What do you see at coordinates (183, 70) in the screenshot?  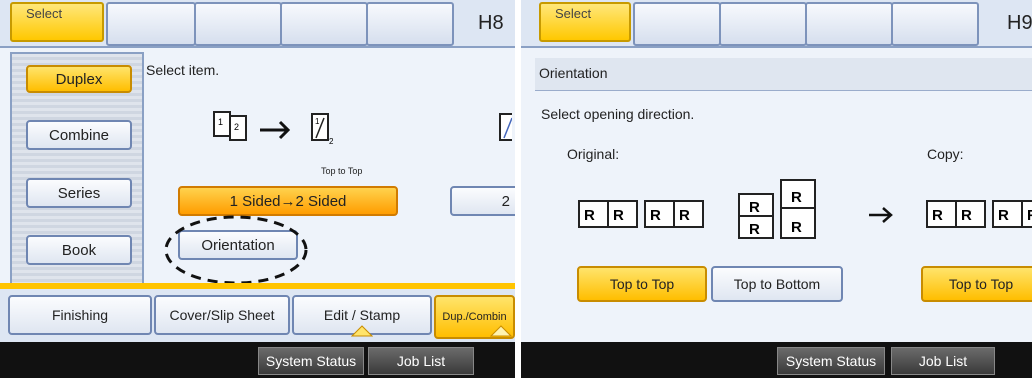 I see `instruction-text: Select item.` at bounding box center [183, 70].